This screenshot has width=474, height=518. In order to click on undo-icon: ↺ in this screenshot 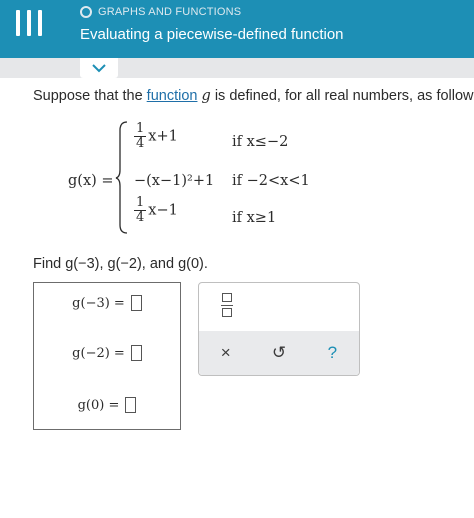, I will do `click(279, 353)`.